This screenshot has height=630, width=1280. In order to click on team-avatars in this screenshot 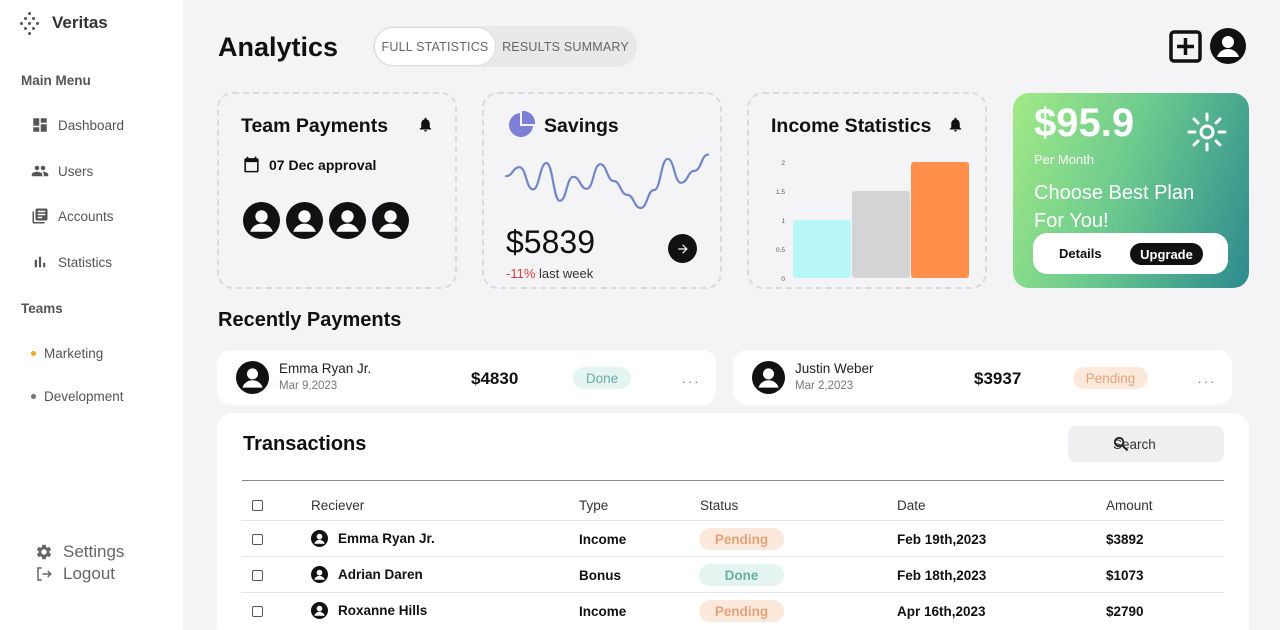, I will do `click(326, 220)`.